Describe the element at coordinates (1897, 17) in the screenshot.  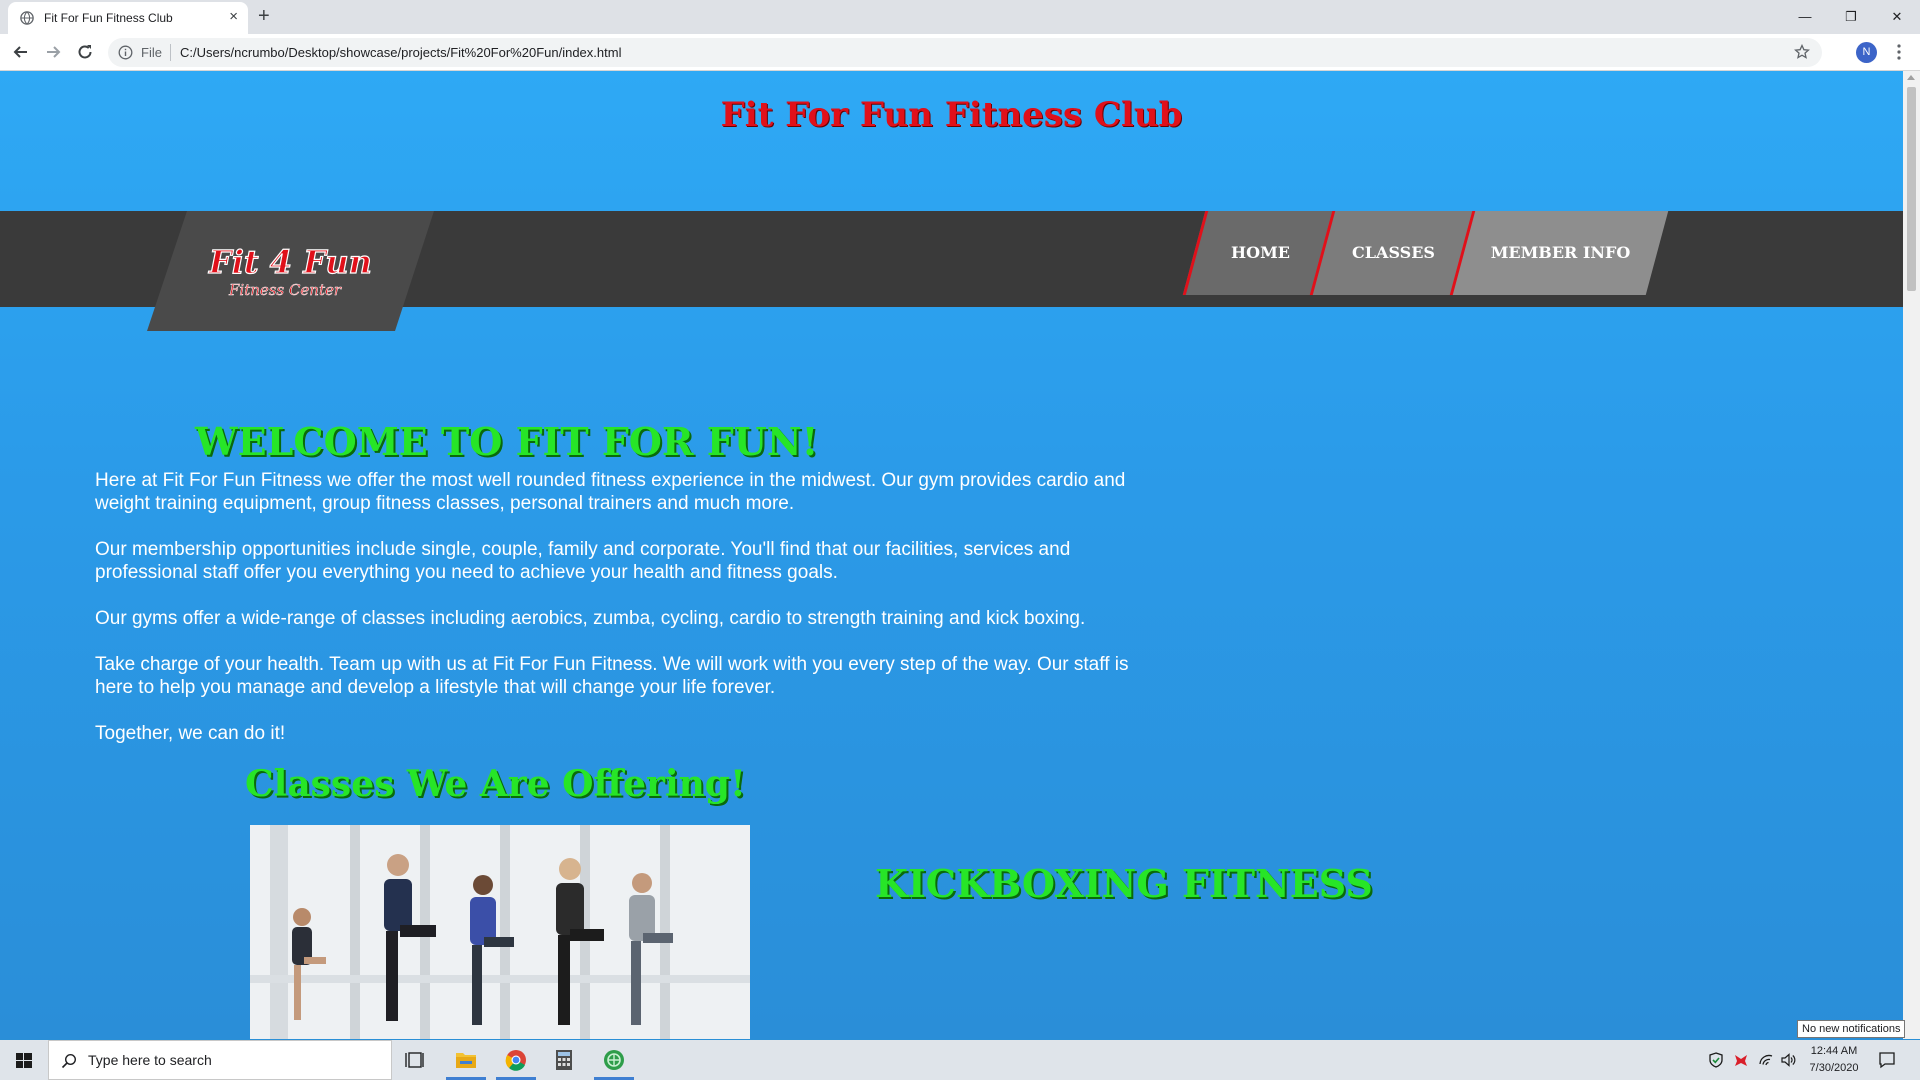
I see `close-window-button: ✕` at that location.